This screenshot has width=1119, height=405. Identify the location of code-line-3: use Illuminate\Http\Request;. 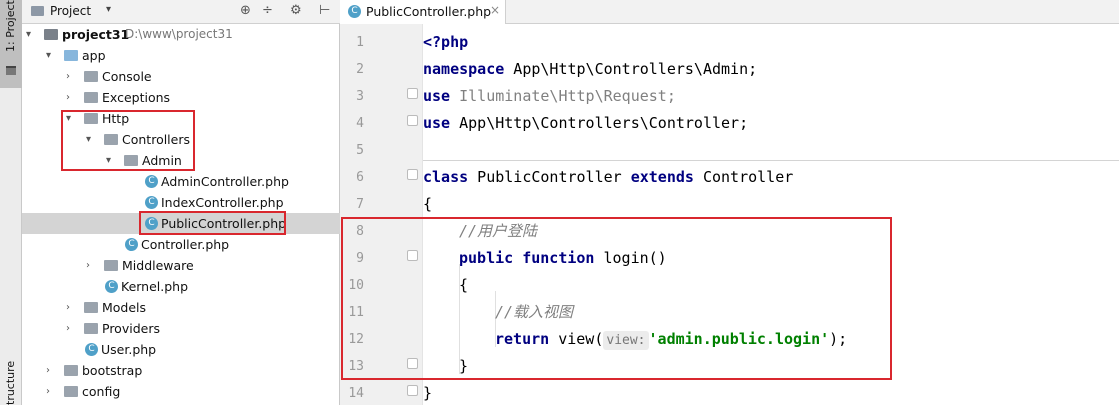
(549, 96).